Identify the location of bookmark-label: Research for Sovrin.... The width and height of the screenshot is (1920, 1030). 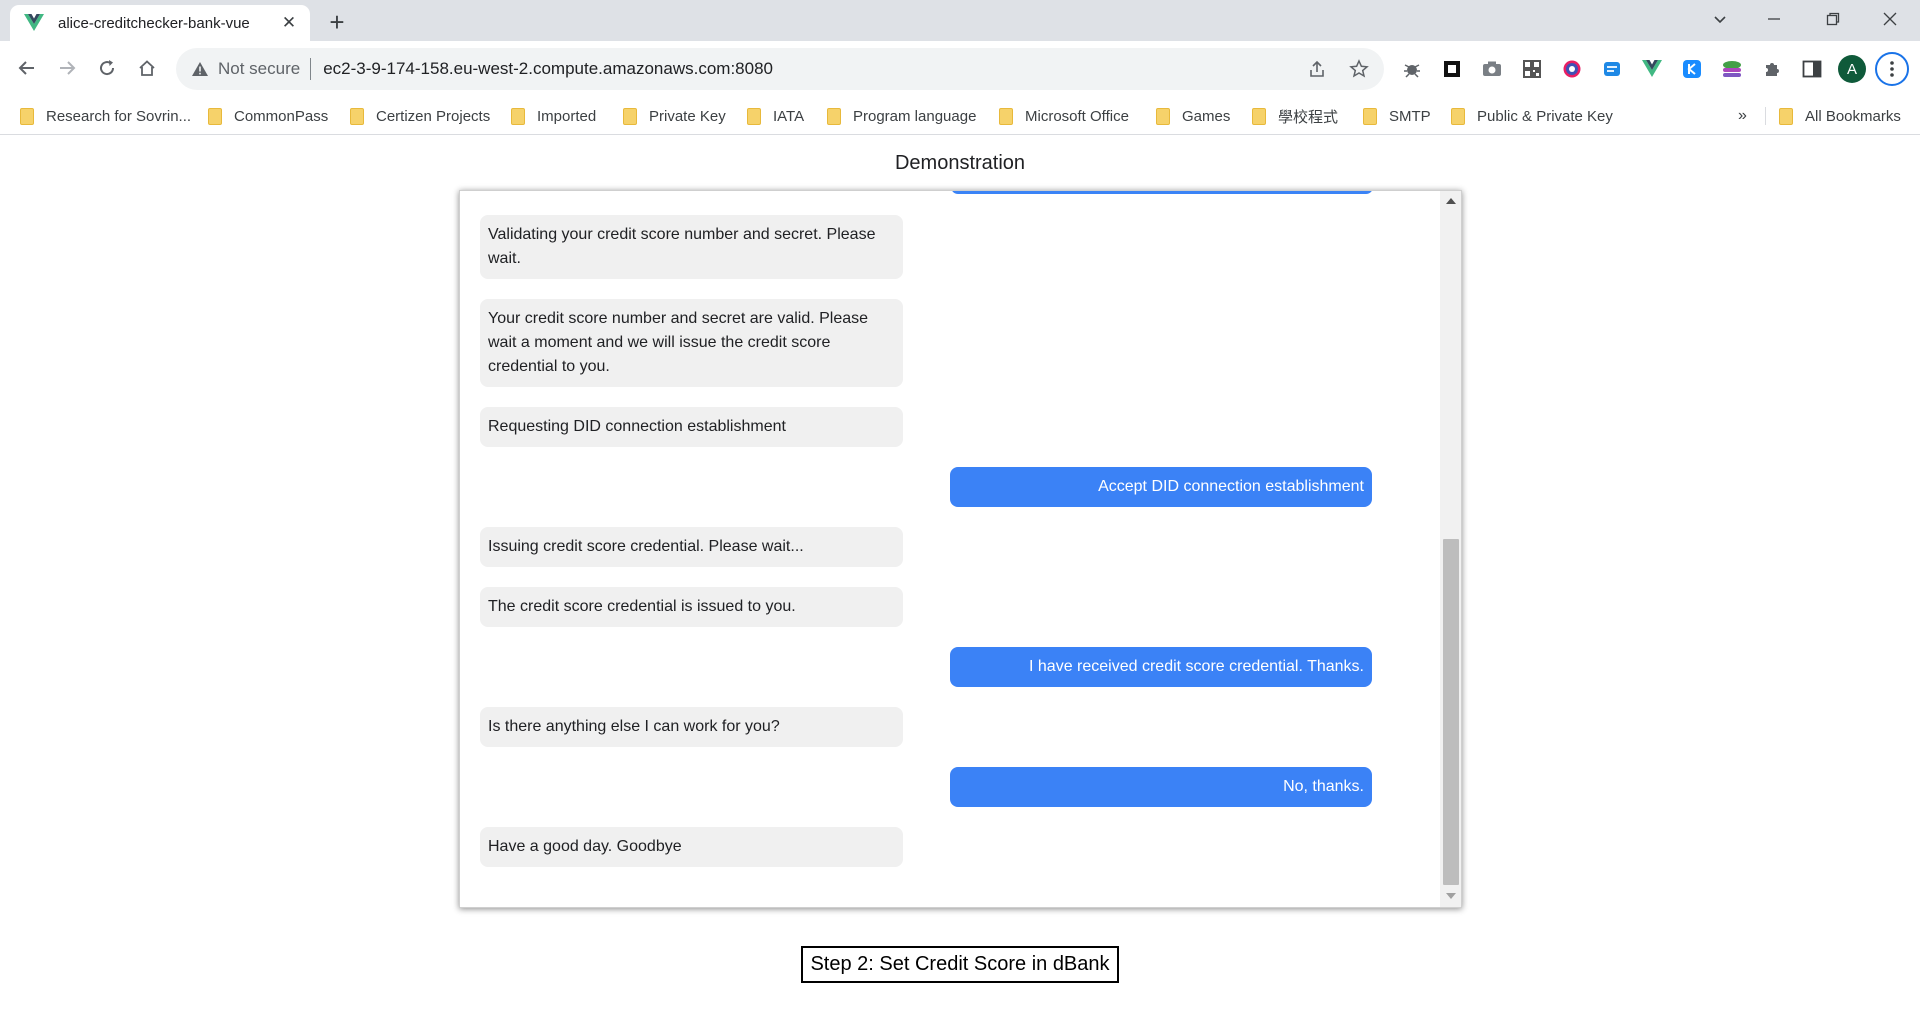
(119, 116).